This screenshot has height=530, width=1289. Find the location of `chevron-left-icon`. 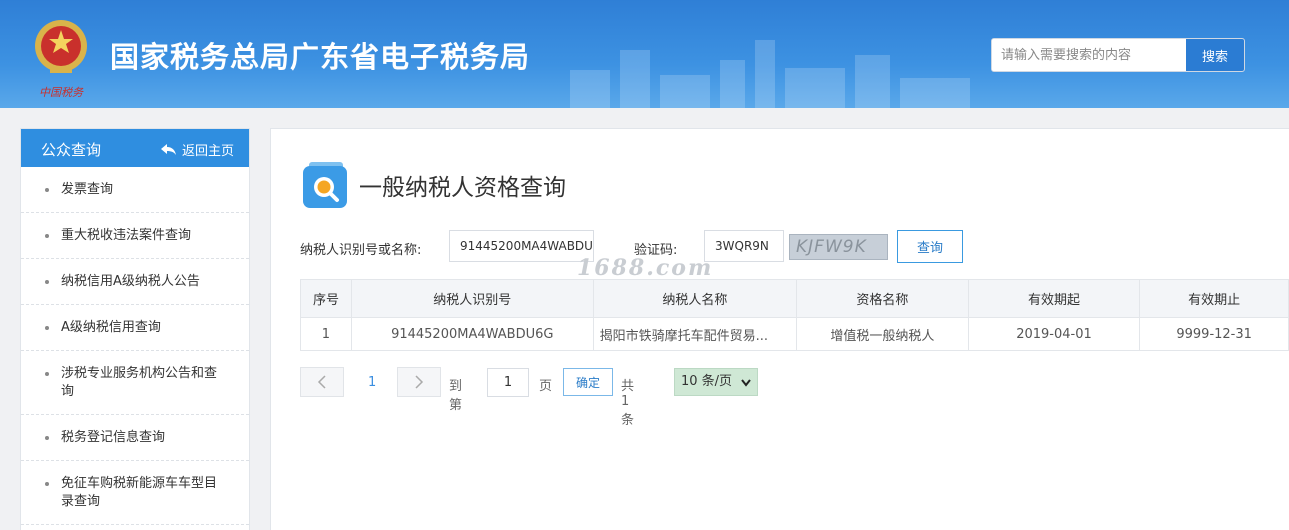

chevron-left-icon is located at coordinates (321, 382).